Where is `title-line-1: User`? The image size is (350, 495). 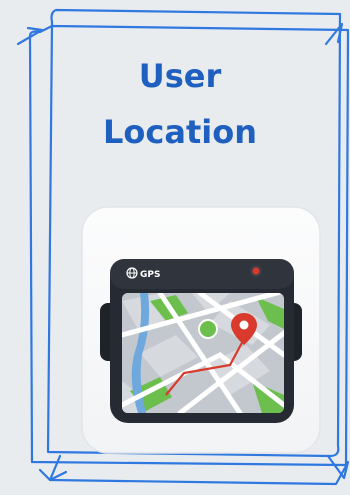
title-line-1: User is located at coordinates (180, 76).